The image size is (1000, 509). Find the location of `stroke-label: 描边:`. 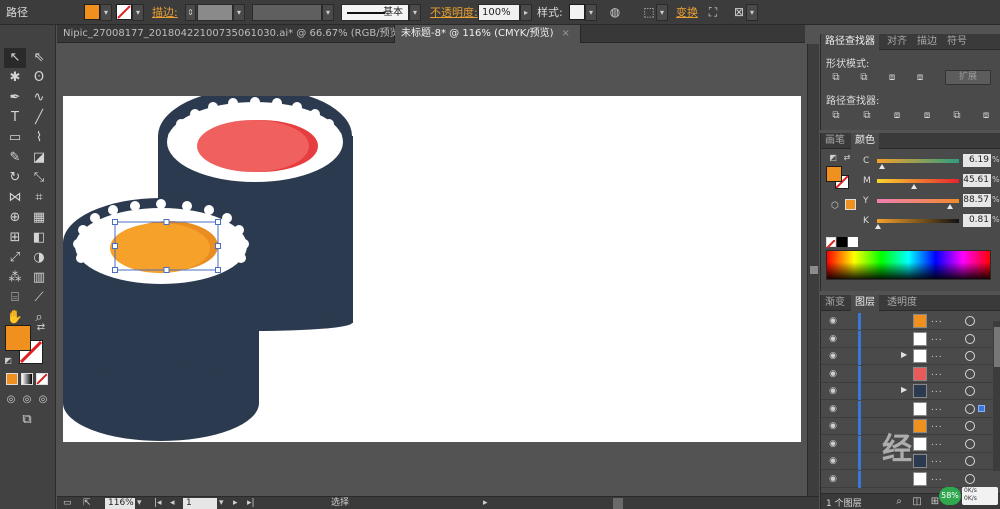

stroke-label: 描边: is located at coordinates (165, 12).